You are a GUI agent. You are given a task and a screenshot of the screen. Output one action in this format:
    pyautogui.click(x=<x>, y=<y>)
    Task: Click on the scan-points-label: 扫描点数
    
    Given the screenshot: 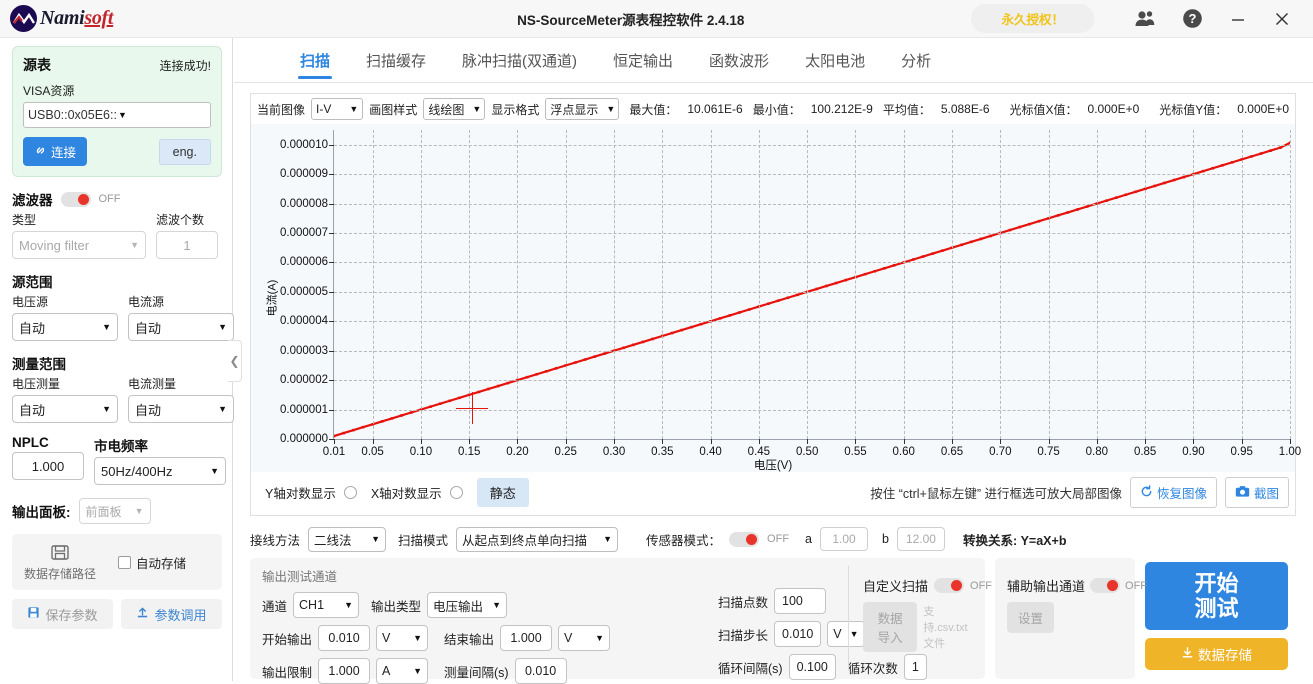 What is the action you would take?
    pyautogui.click(x=743, y=602)
    